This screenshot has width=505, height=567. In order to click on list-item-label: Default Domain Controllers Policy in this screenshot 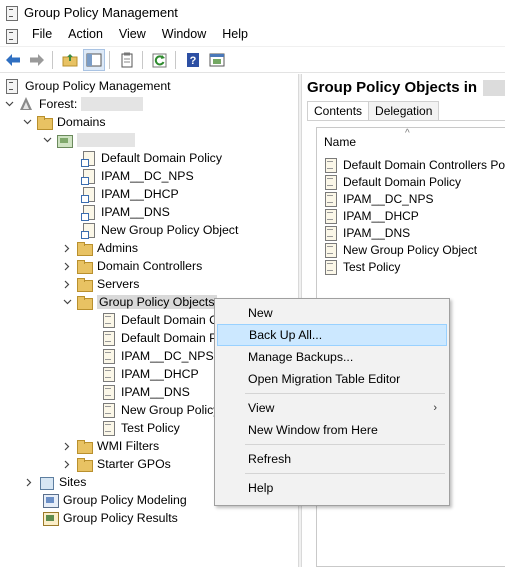, I will do `click(424, 164)`.